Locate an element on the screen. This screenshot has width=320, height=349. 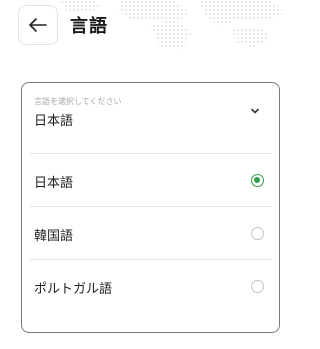
back-button is located at coordinates (38, 25).